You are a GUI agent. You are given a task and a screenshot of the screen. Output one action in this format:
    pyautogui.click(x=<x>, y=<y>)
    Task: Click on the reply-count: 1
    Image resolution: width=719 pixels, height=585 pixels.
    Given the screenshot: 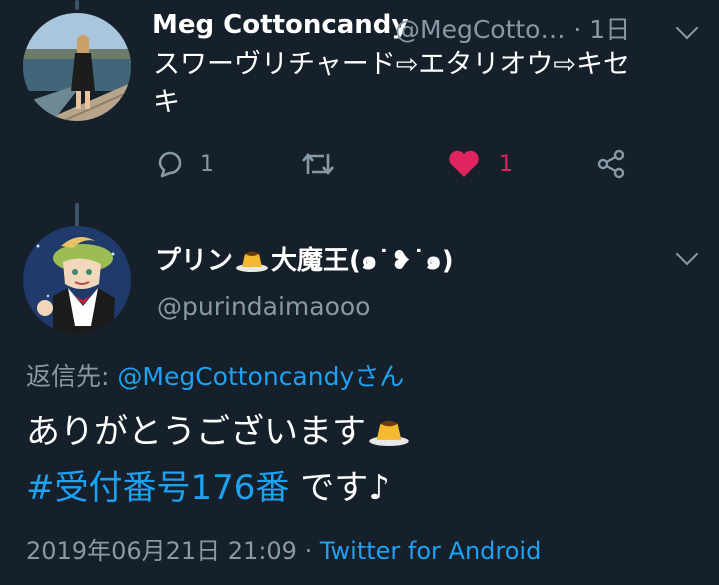 What is the action you would take?
    pyautogui.click(x=207, y=164)
    